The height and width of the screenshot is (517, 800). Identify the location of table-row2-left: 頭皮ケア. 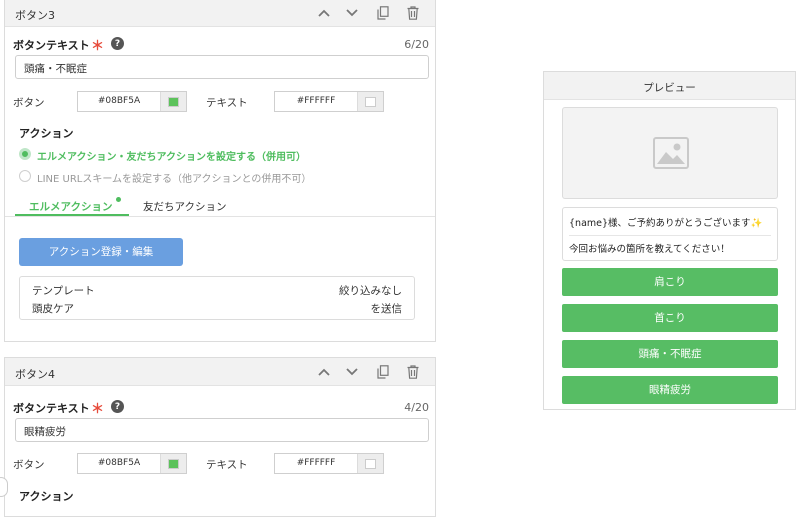
(53, 309).